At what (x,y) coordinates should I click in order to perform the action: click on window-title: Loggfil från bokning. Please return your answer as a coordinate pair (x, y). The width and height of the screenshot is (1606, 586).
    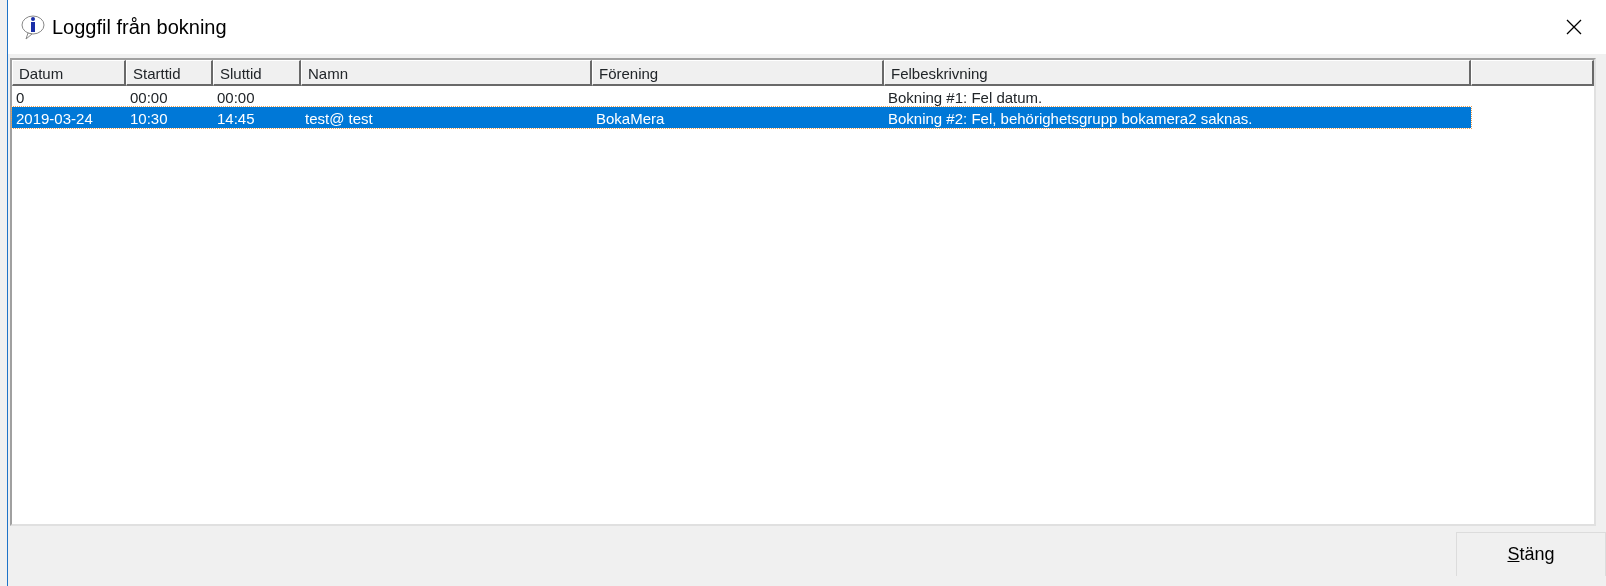
    Looking at the image, I should click on (139, 27).